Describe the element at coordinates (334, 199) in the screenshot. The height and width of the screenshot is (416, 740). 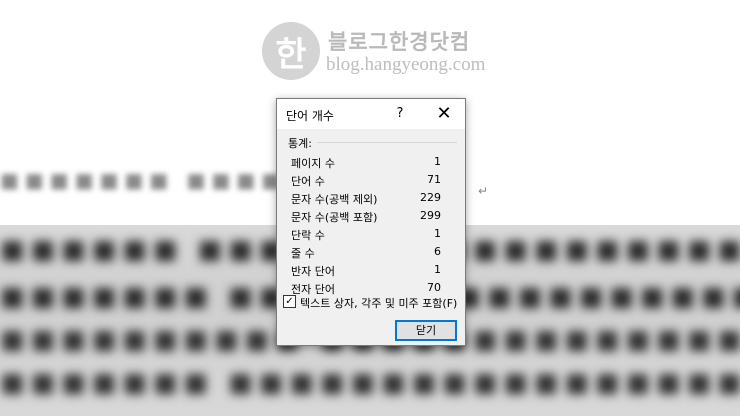
I see `stat-label: 문자 수(공백 제외)` at that location.